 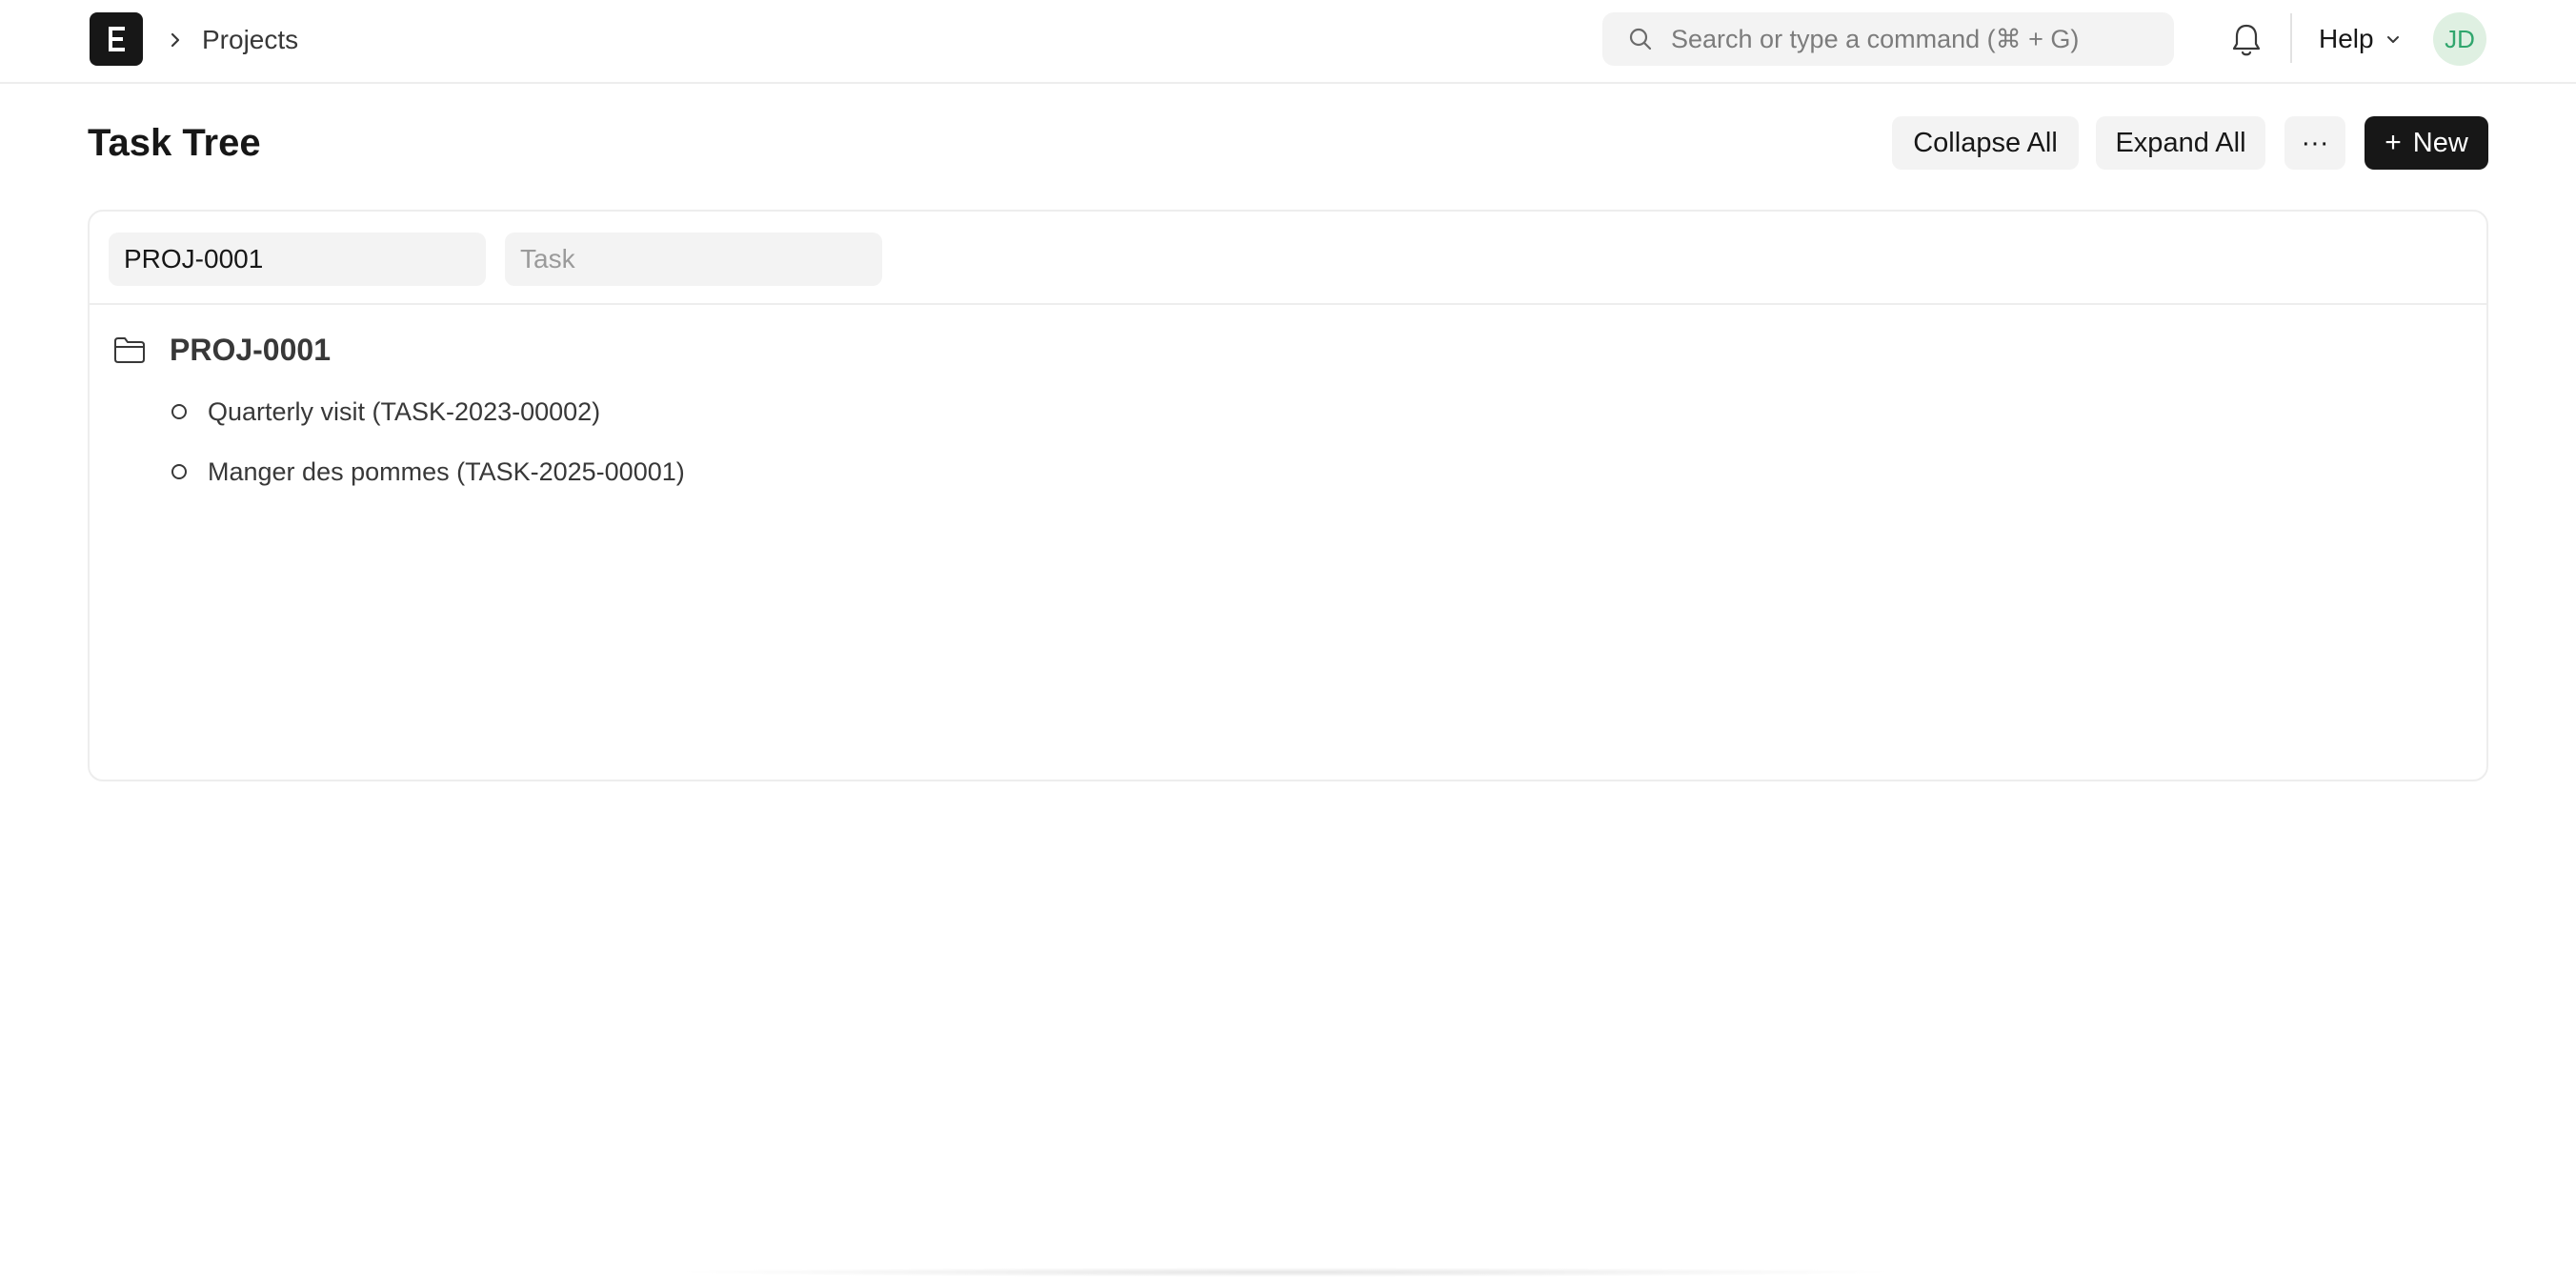 What do you see at coordinates (1288, 258) in the screenshot?
I see `filter-bar` at bounding box center [1288, 258].